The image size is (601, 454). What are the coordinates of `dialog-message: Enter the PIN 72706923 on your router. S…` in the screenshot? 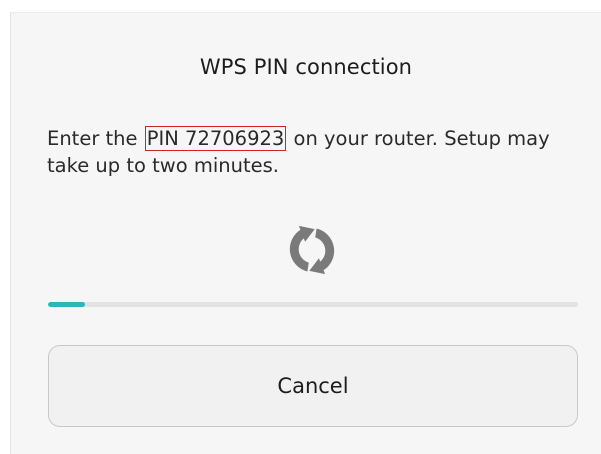 It's located at (312, 152).